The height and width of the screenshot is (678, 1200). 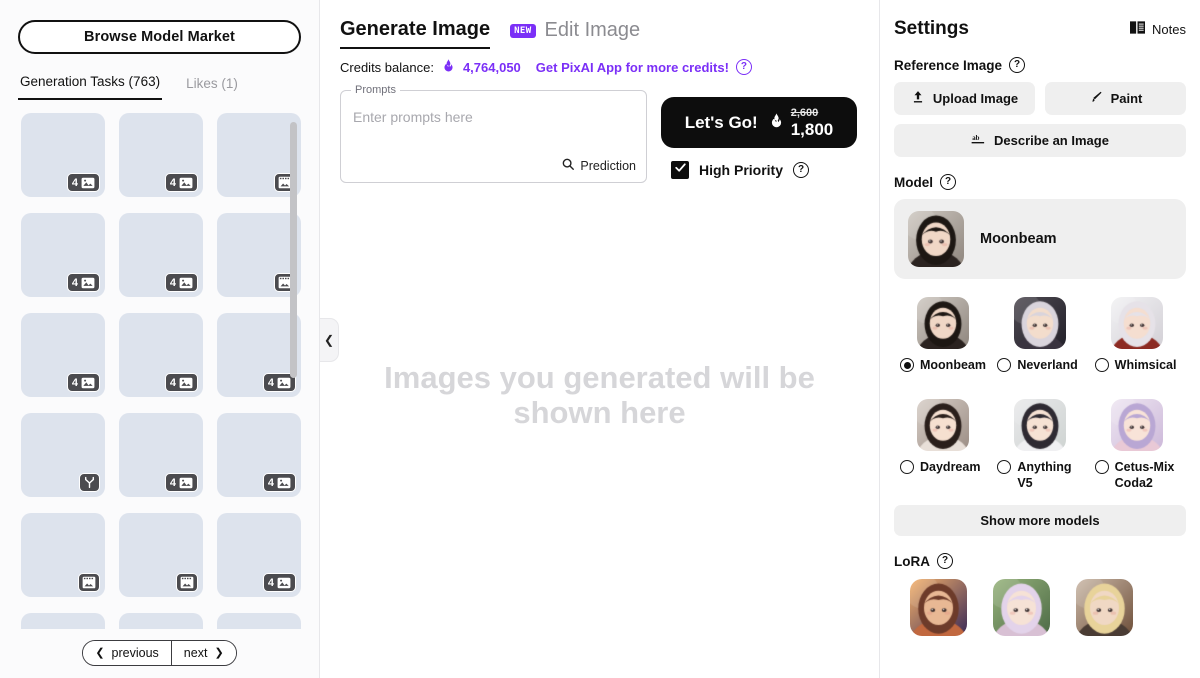 What do you see at coordinates (741, 170) in the screenshot?
I see `high-priority-label: High Priority` at bounding box center [741, 170].